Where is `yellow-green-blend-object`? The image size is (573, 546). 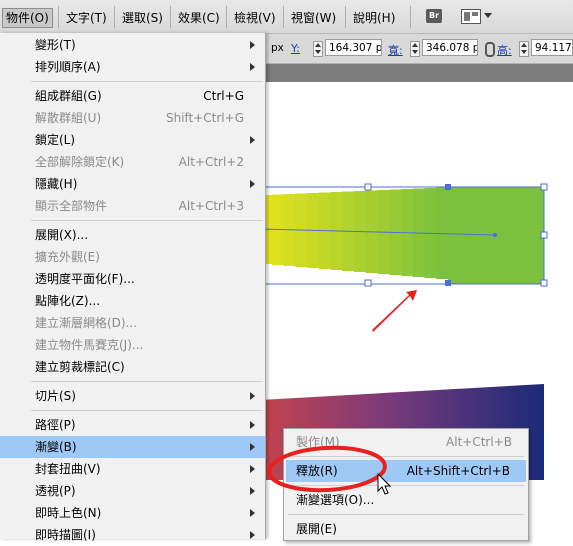
yellow-green-blend-object is located at coordinates (402, 235).